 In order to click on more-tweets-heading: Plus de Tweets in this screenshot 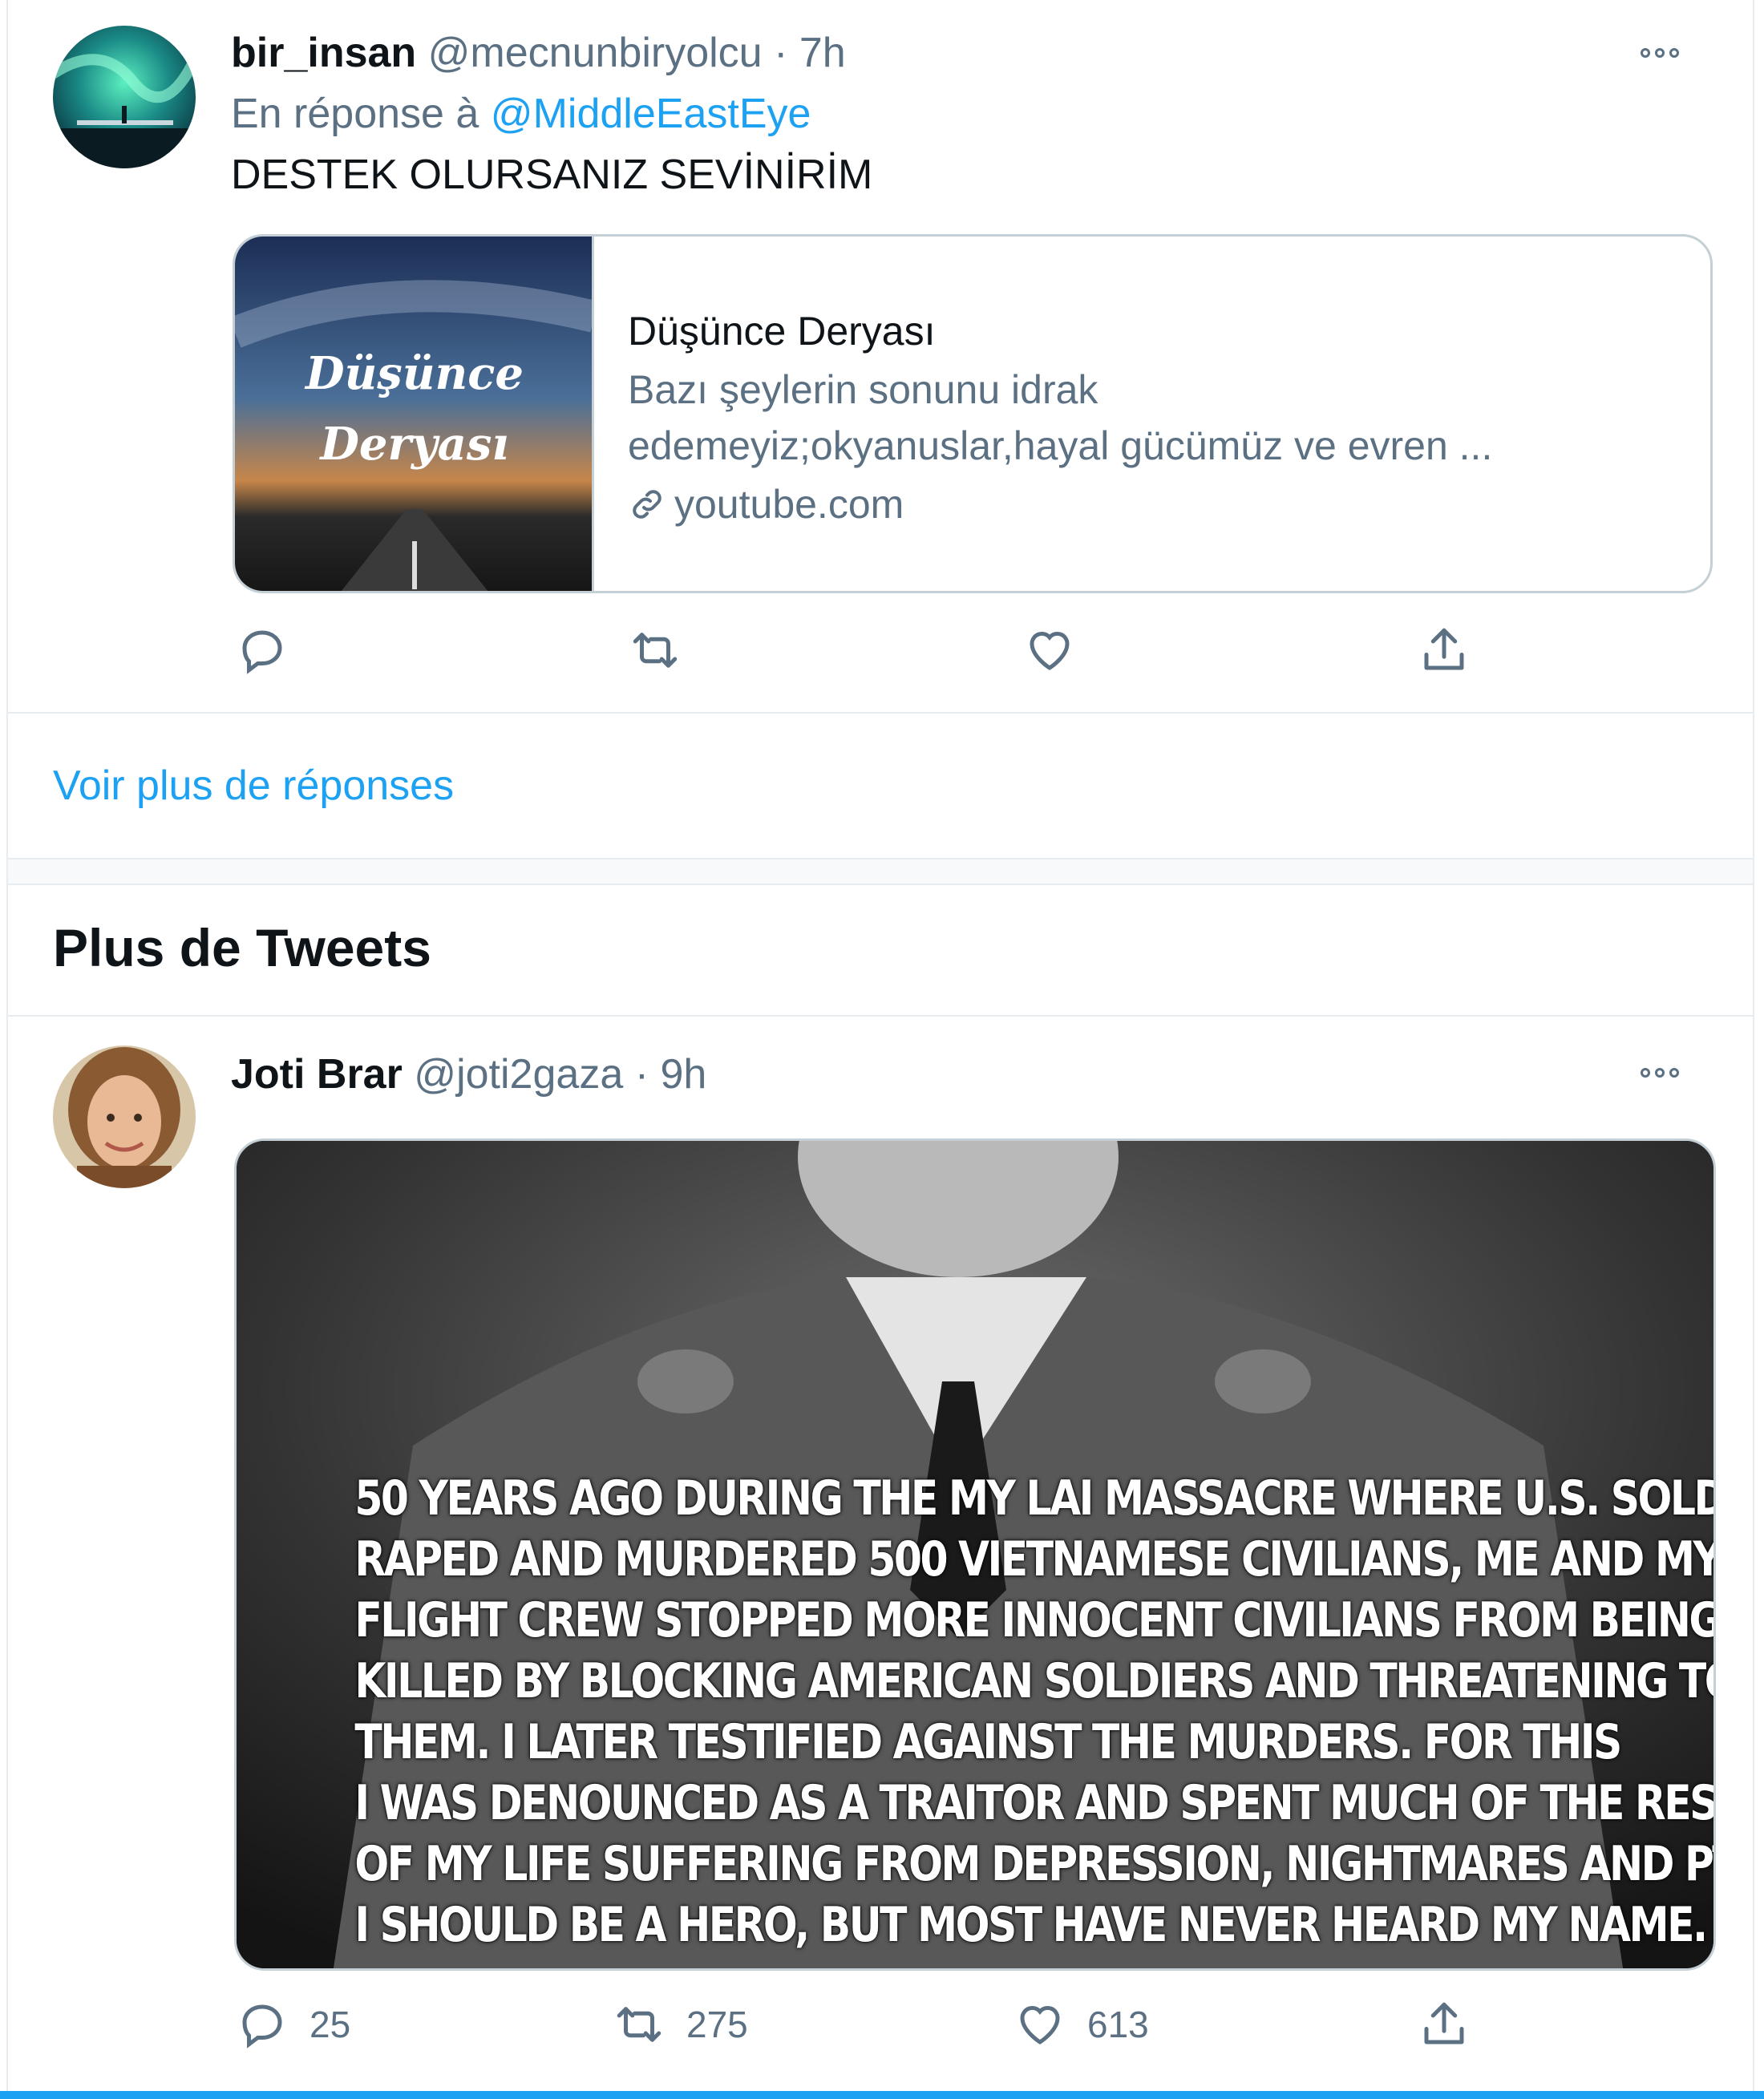, I will do `click(242, 947)`.